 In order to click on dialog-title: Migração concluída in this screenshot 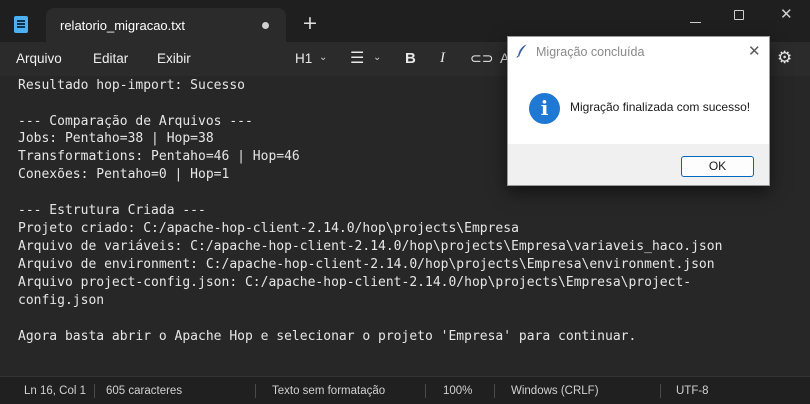, I will do `click(590, 52)`.